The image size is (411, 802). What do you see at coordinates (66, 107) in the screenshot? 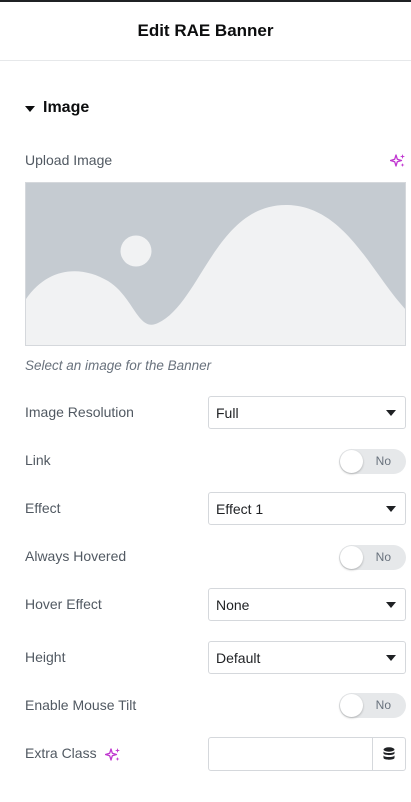
I see `section-title: Image` at bounding box center [66, 107].